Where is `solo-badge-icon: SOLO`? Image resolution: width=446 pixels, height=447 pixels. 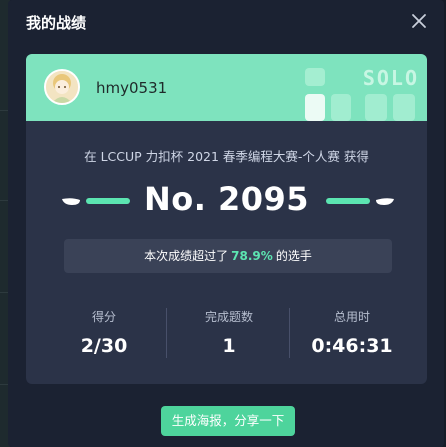
solo-badge-icon: SOLO is located at coordinates (362, 93).